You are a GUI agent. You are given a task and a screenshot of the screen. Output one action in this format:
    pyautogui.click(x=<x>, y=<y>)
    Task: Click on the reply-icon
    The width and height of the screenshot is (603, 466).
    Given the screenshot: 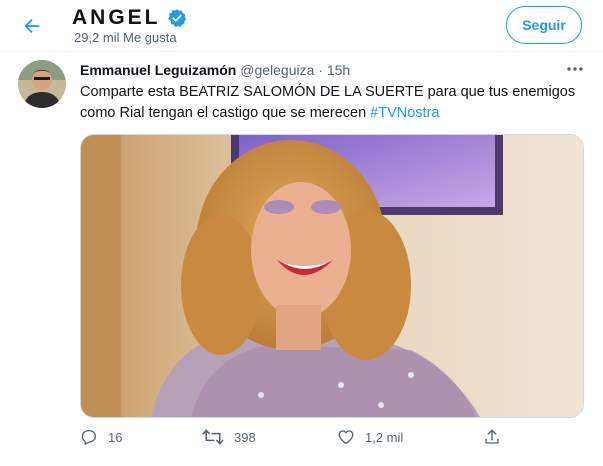 What is the action you would take?
    pyautogui.click(x=89, y=437)
    